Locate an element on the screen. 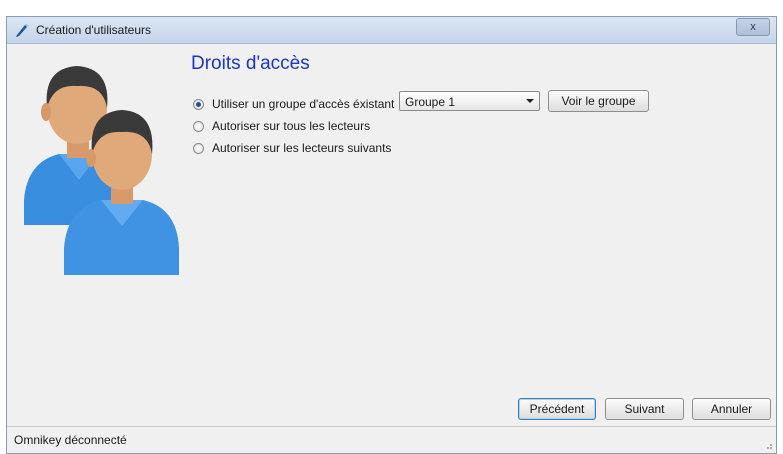 The width and height of the screenshot is (783, 454). group-select: Groupe 1 is located at coordinates (469, 101).